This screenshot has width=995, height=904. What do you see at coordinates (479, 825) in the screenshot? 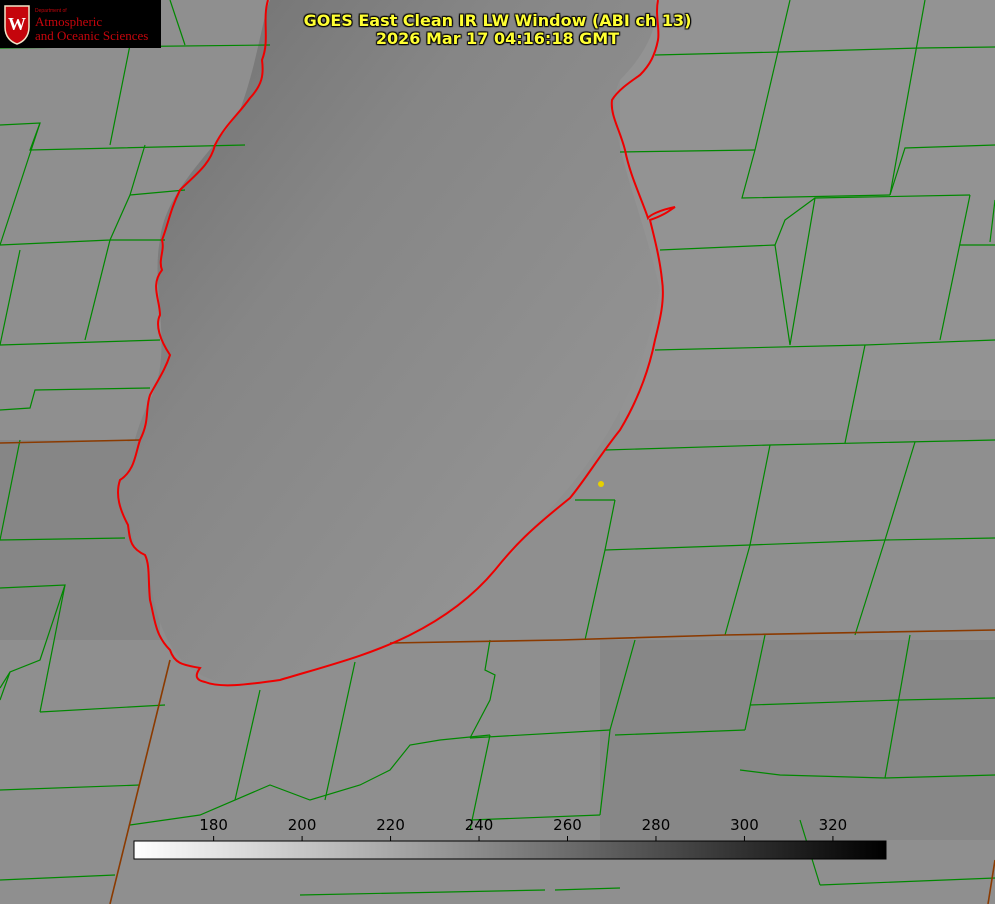
I see `colorbar-tick-label: 240` at bounding box center [479, 825].